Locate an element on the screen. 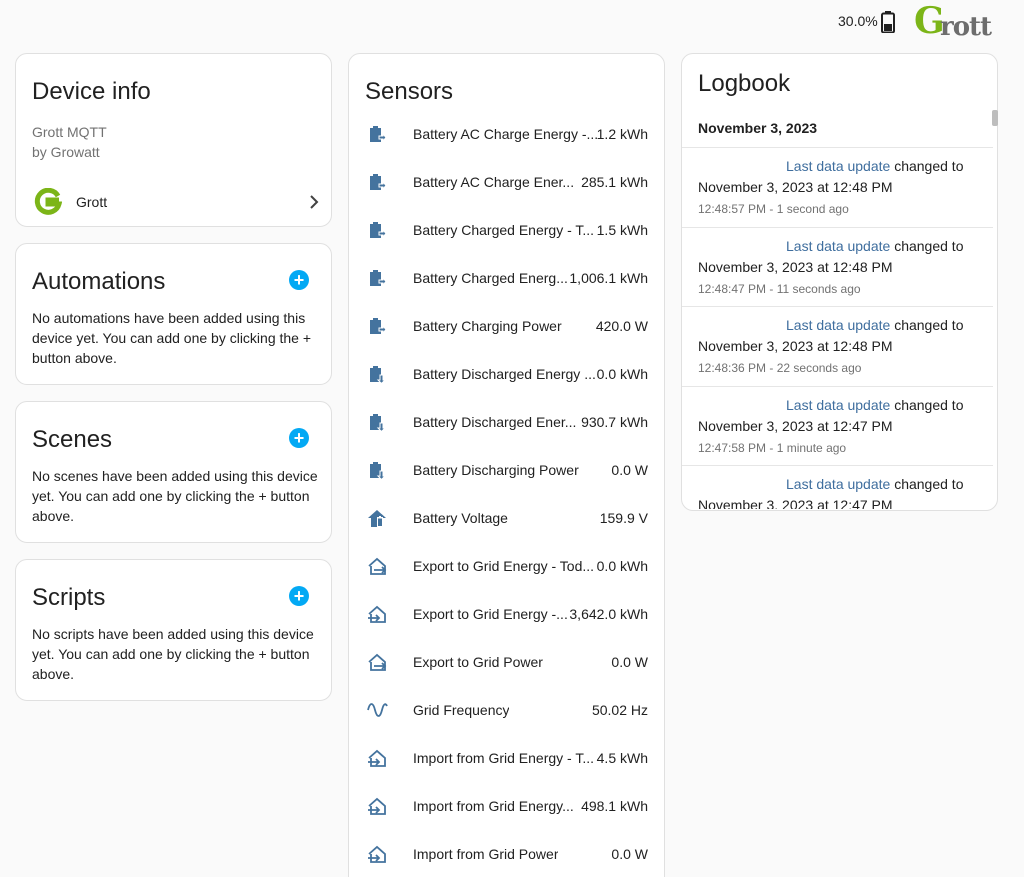  sensor-row: Import from Grid Energy - T... 4.5 kWh is located at coordinates (506, 760).